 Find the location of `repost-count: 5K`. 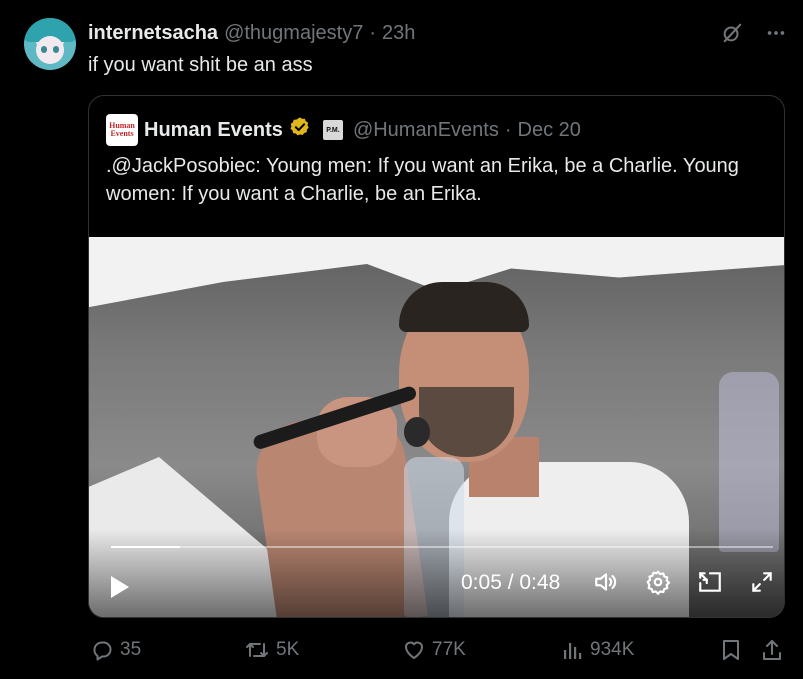

repost-count: 5K is located at coordinates (288, 649).